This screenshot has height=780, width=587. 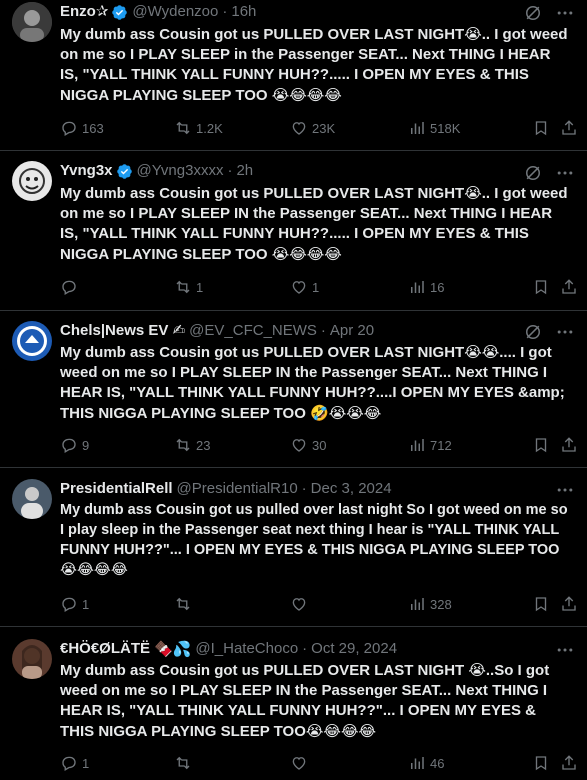 I want to click on handle: @PresidentialR10, so click(x=237, y=489).